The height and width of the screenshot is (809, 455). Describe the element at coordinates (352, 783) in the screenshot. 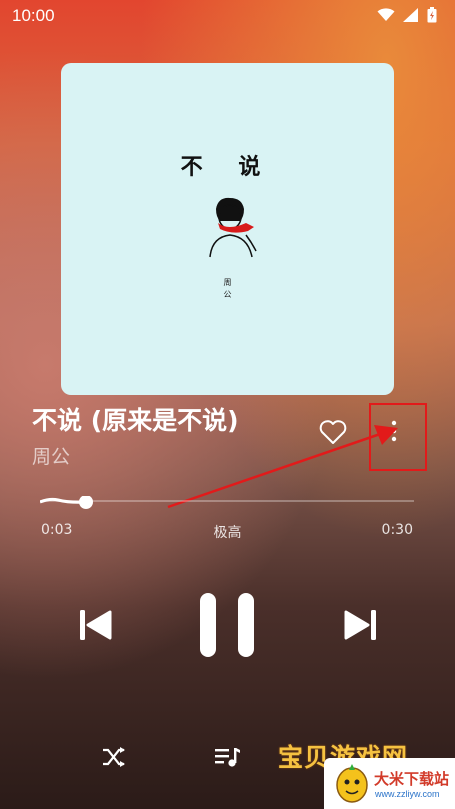

I see `site-logo-icon` at that location.